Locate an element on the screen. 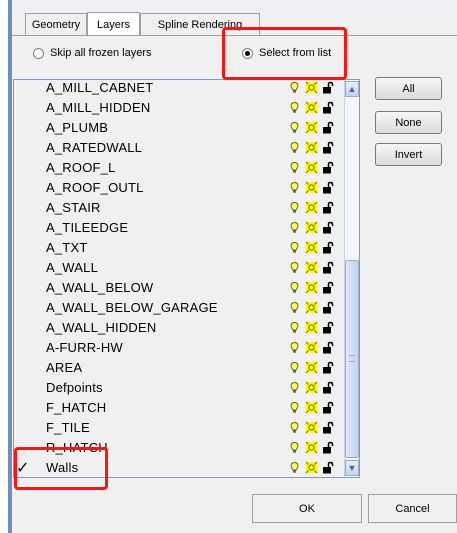 This screenshot has width=457, height=533. layer-row: A_ROOF_OUTL is located at coordinates (179, 188).